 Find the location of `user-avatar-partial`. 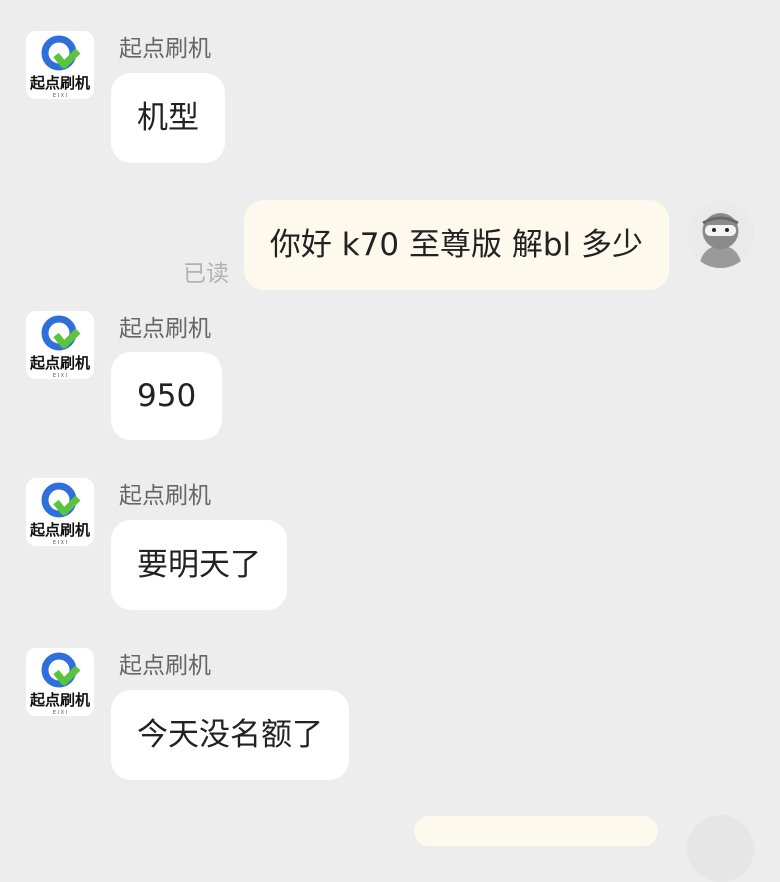

user-avatar-partial is located at coordinates (720, 848).